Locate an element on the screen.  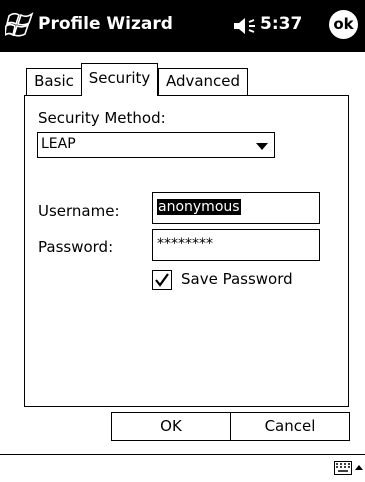
password-field: ******** is located at coordinates (236, 245).